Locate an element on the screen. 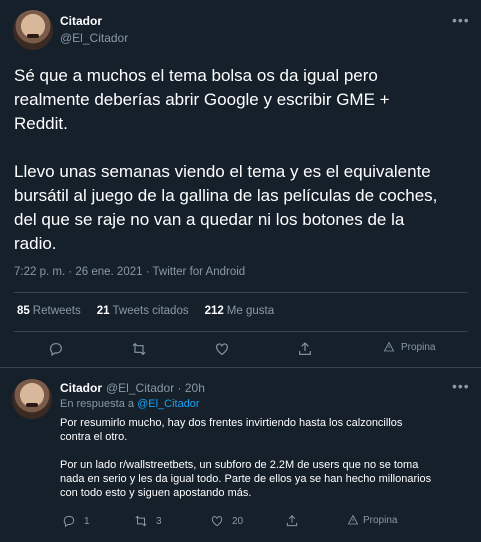 This screenshot has width=481, height=542. quotes-stat: 21 Tweets citados is located at coordinates (143, 311).